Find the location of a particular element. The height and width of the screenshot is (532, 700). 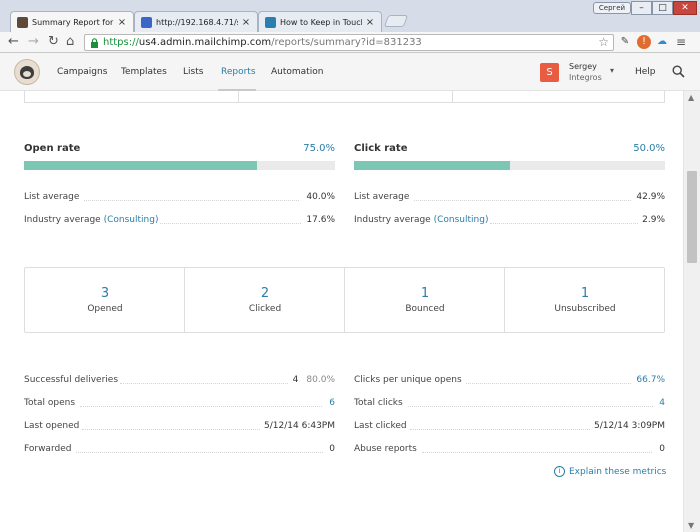

scroll-down-arrow-icon: ▼ is located at coordinates (691, 525).